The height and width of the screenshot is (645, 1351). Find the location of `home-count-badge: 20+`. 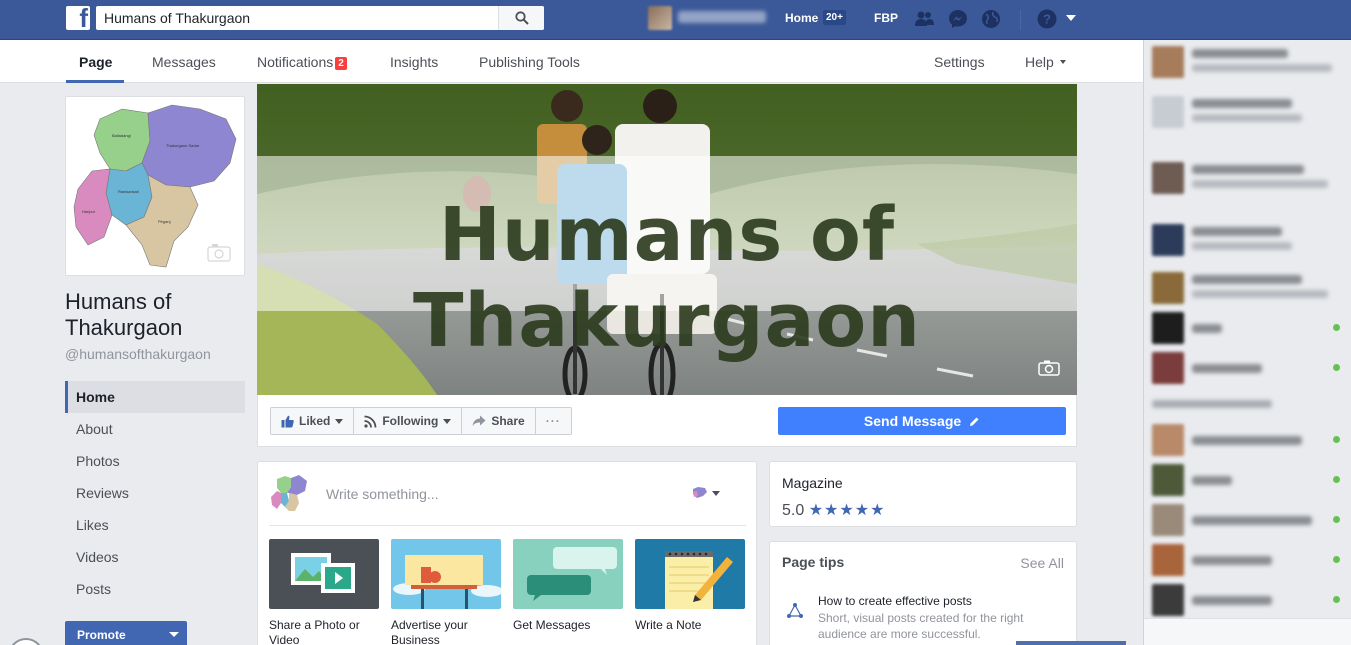

home-count-badge: 20+ is located at coordinates (834, 17).